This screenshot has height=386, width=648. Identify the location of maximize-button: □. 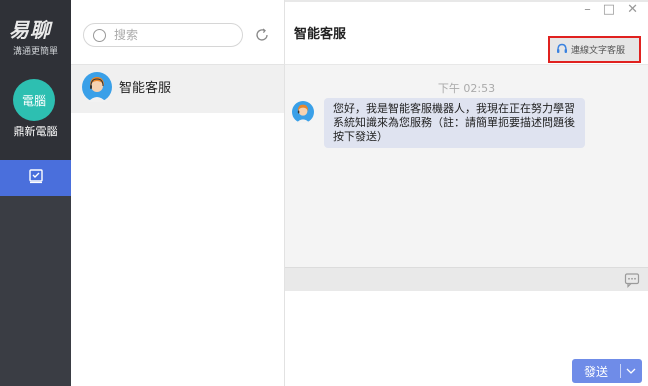
(609, 9).